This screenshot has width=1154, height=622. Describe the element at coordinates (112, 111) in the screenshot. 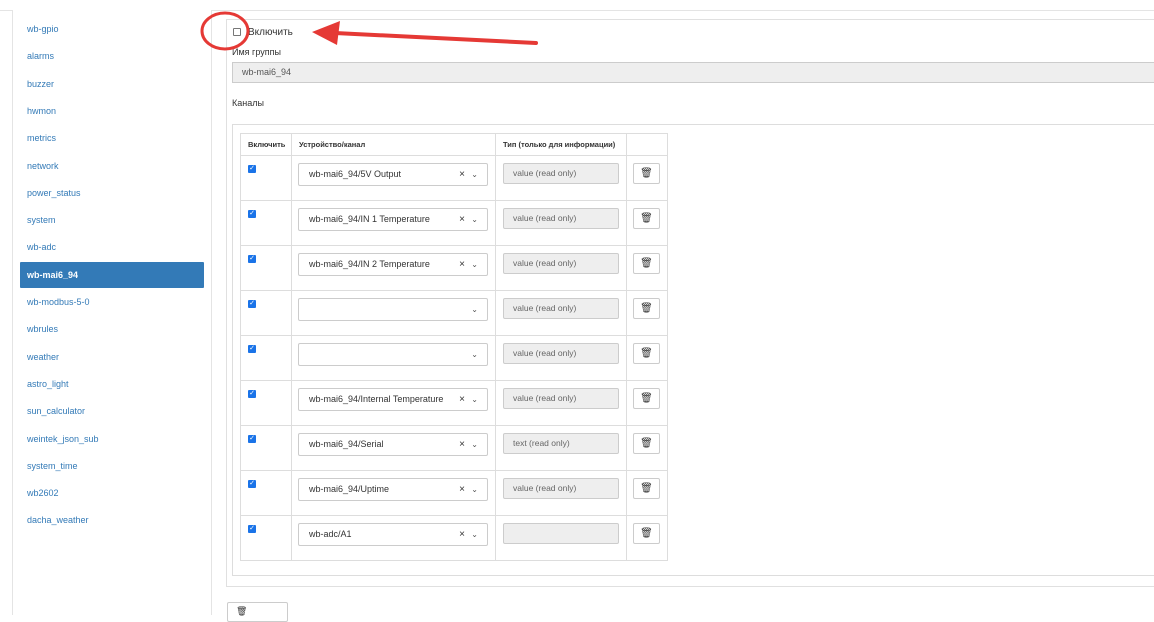

I see `sidebar-item: hwmon` at that location.